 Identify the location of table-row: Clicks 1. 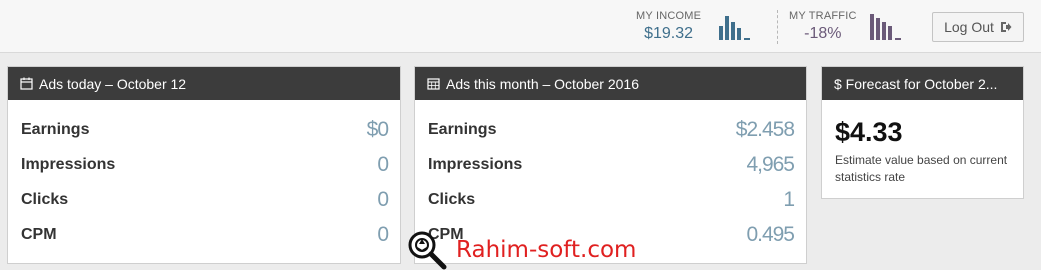
(610, 199).